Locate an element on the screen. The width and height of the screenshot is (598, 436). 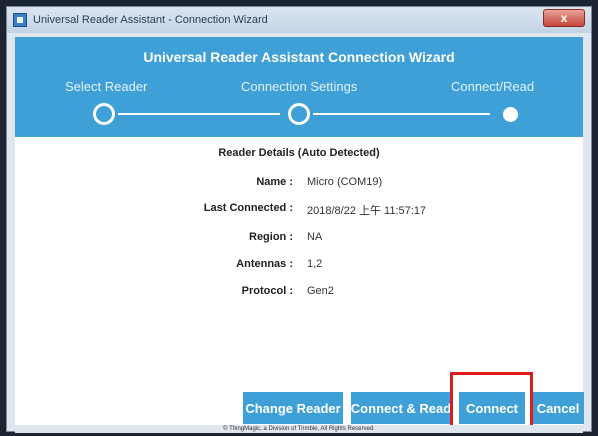
step-indicator-connect-read is located at coordinates (510, 114).